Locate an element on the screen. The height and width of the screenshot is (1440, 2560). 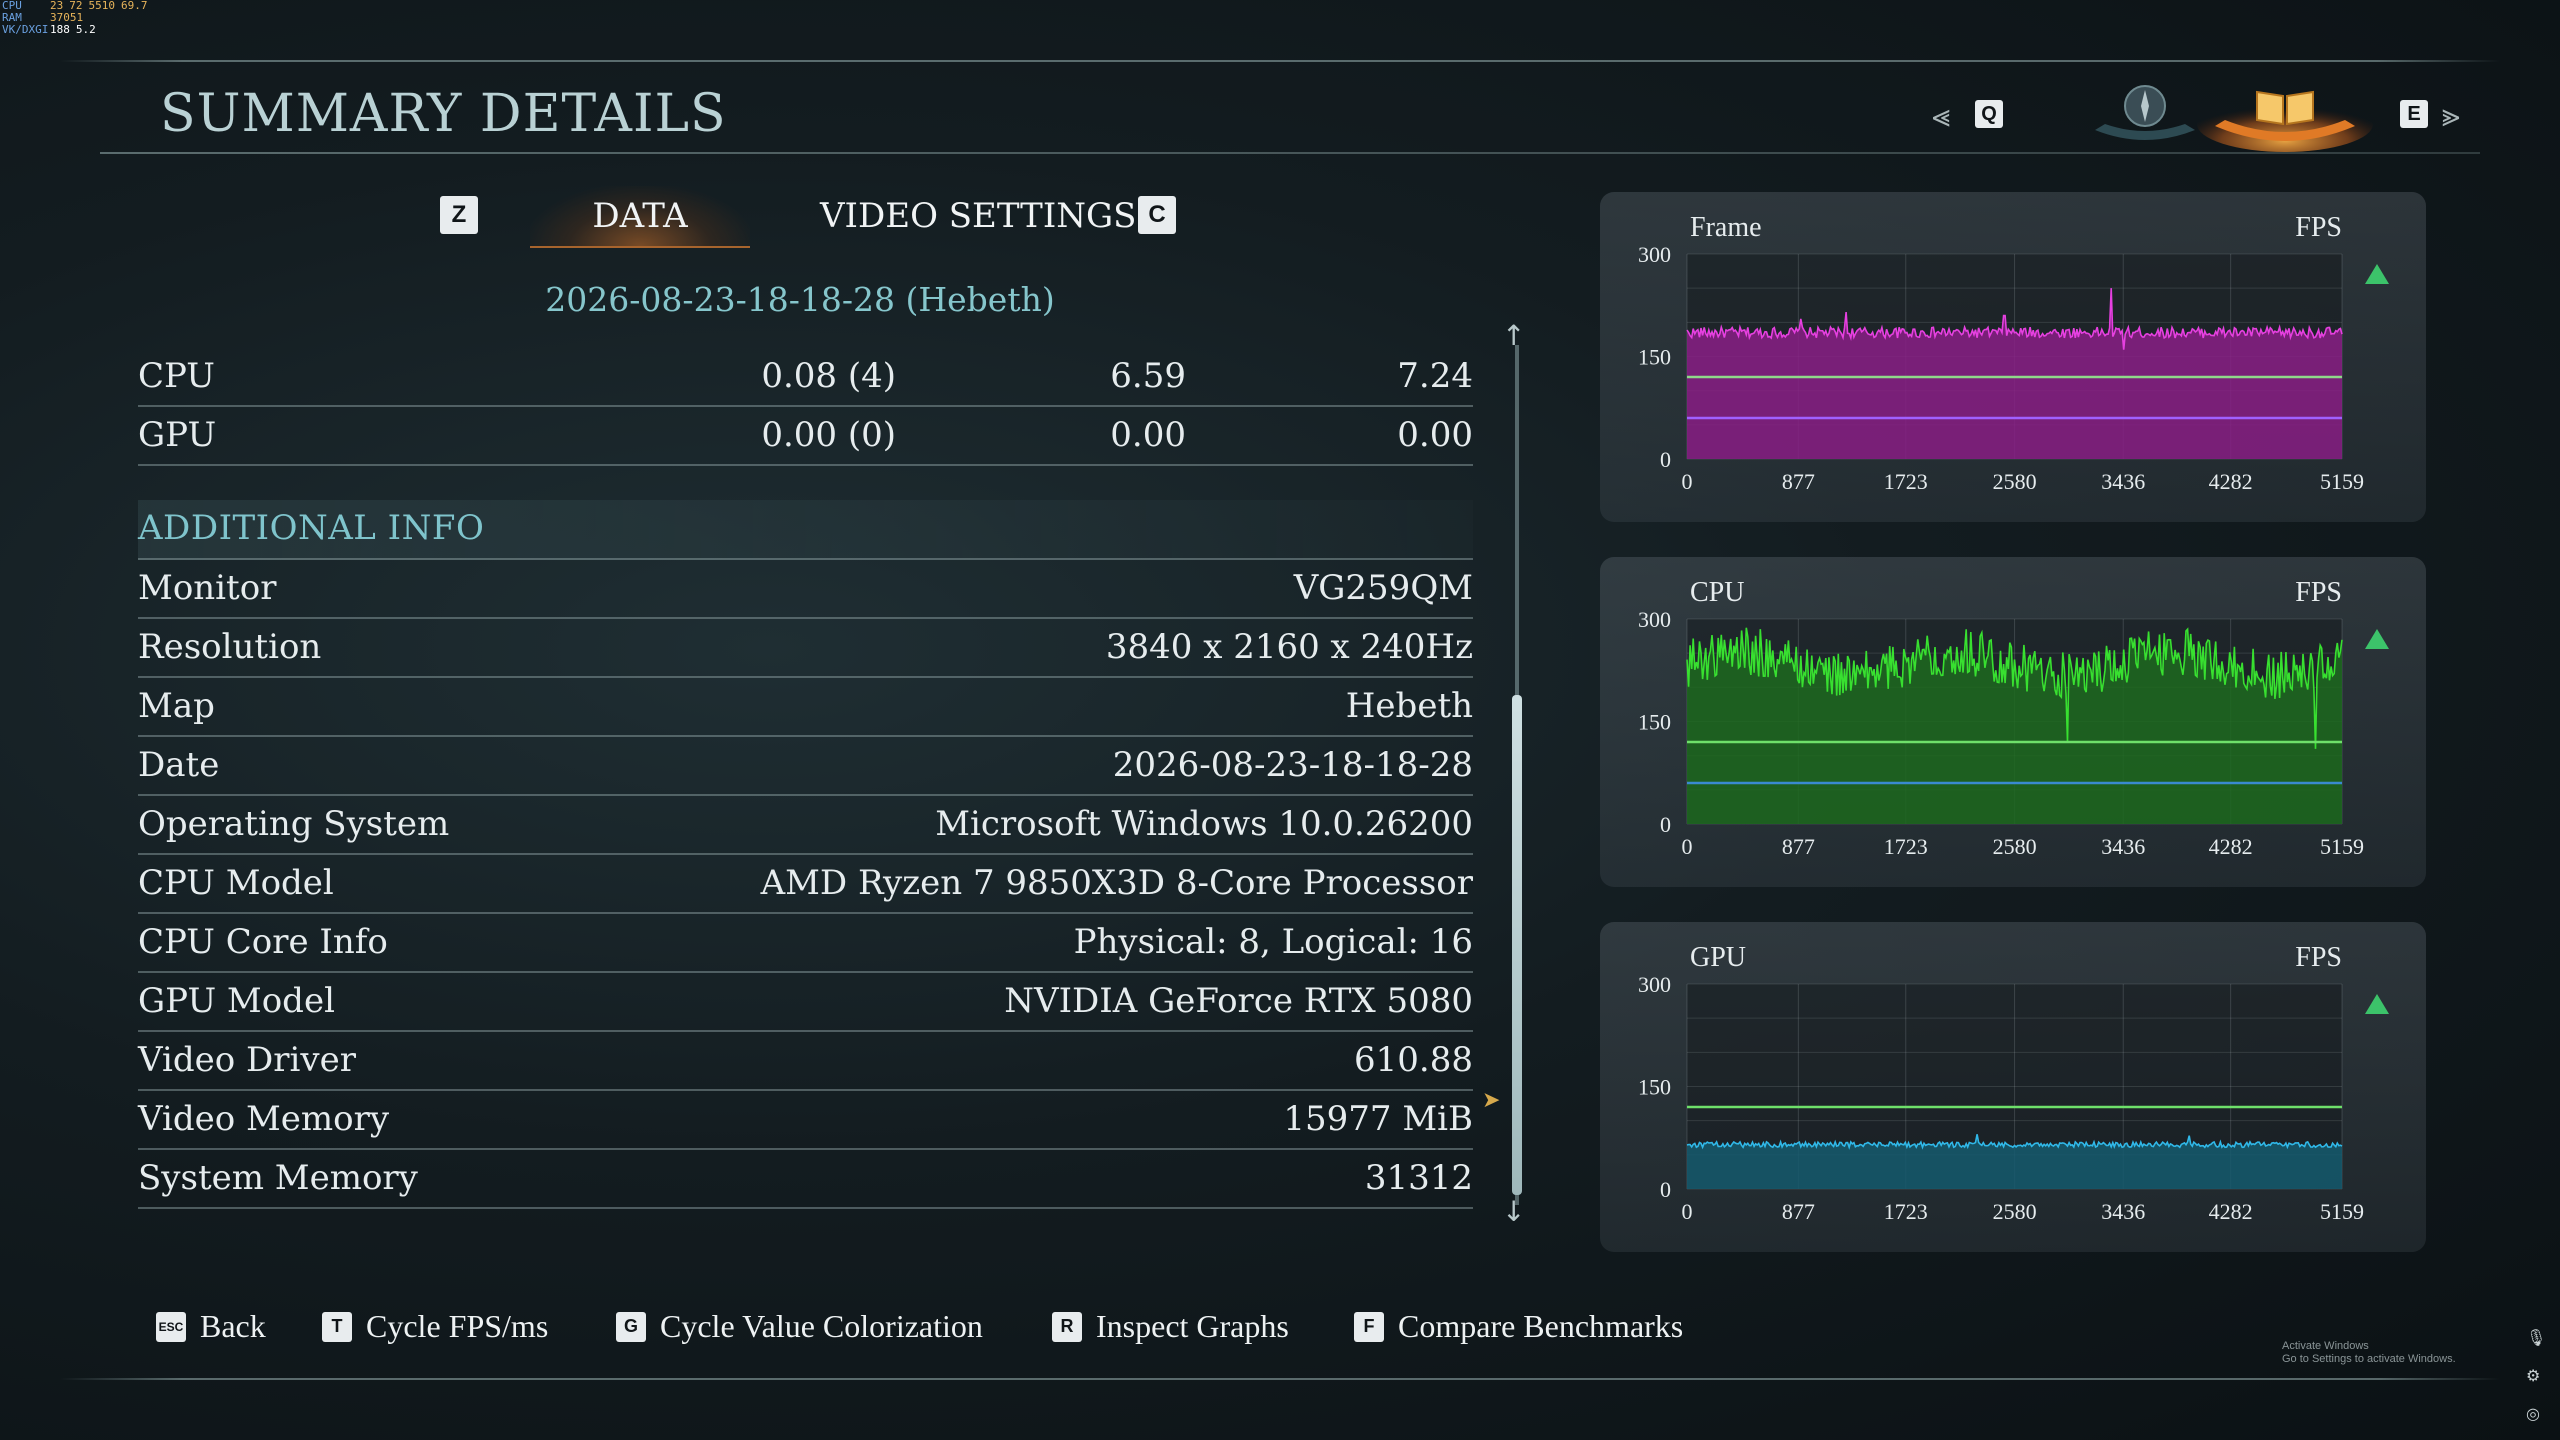
additional-info-header: ADDITIONAL INFO is located at coordinates (805, 530).